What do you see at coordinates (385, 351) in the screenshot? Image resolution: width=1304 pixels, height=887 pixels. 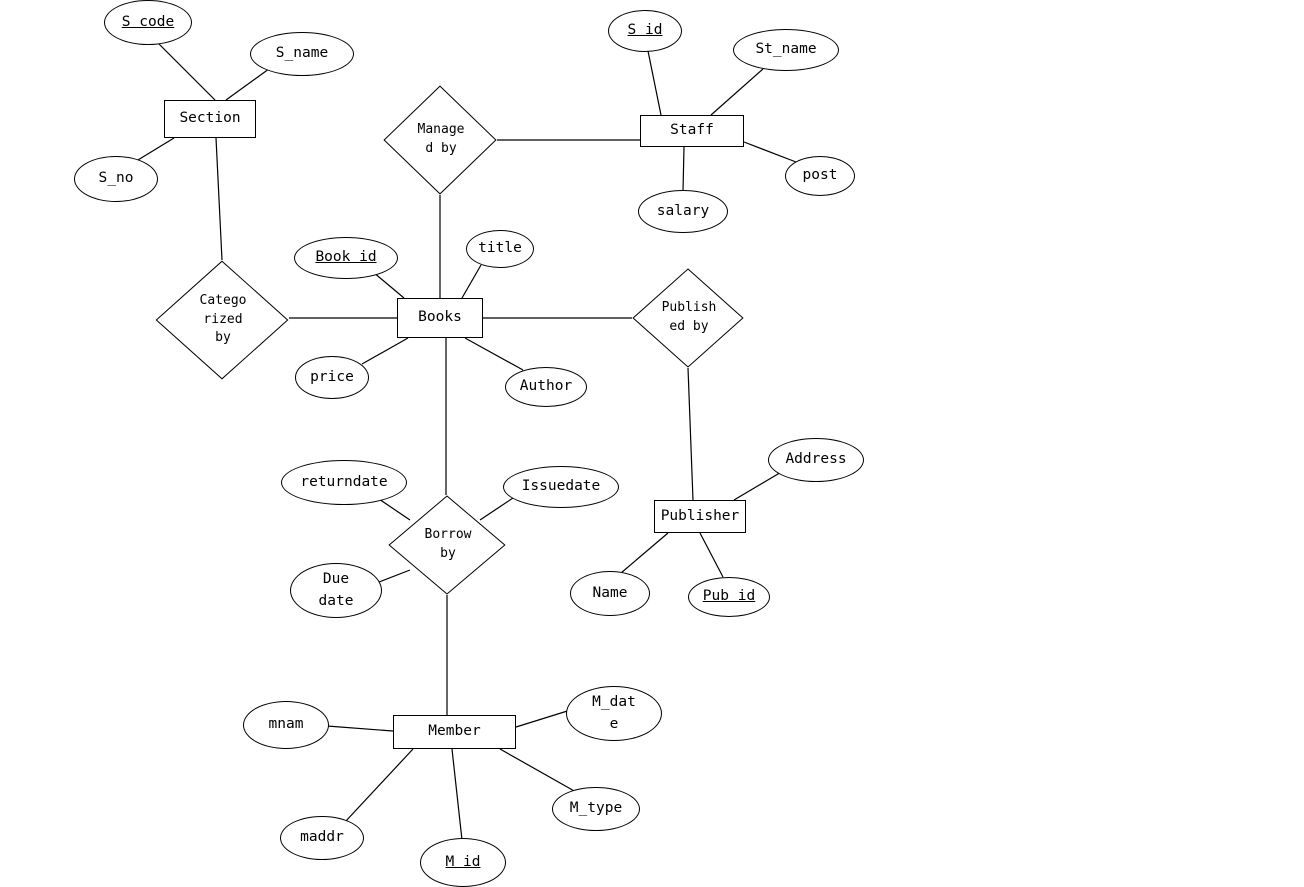 I see `edge-books-to-price` at bounding box center [385, 351].